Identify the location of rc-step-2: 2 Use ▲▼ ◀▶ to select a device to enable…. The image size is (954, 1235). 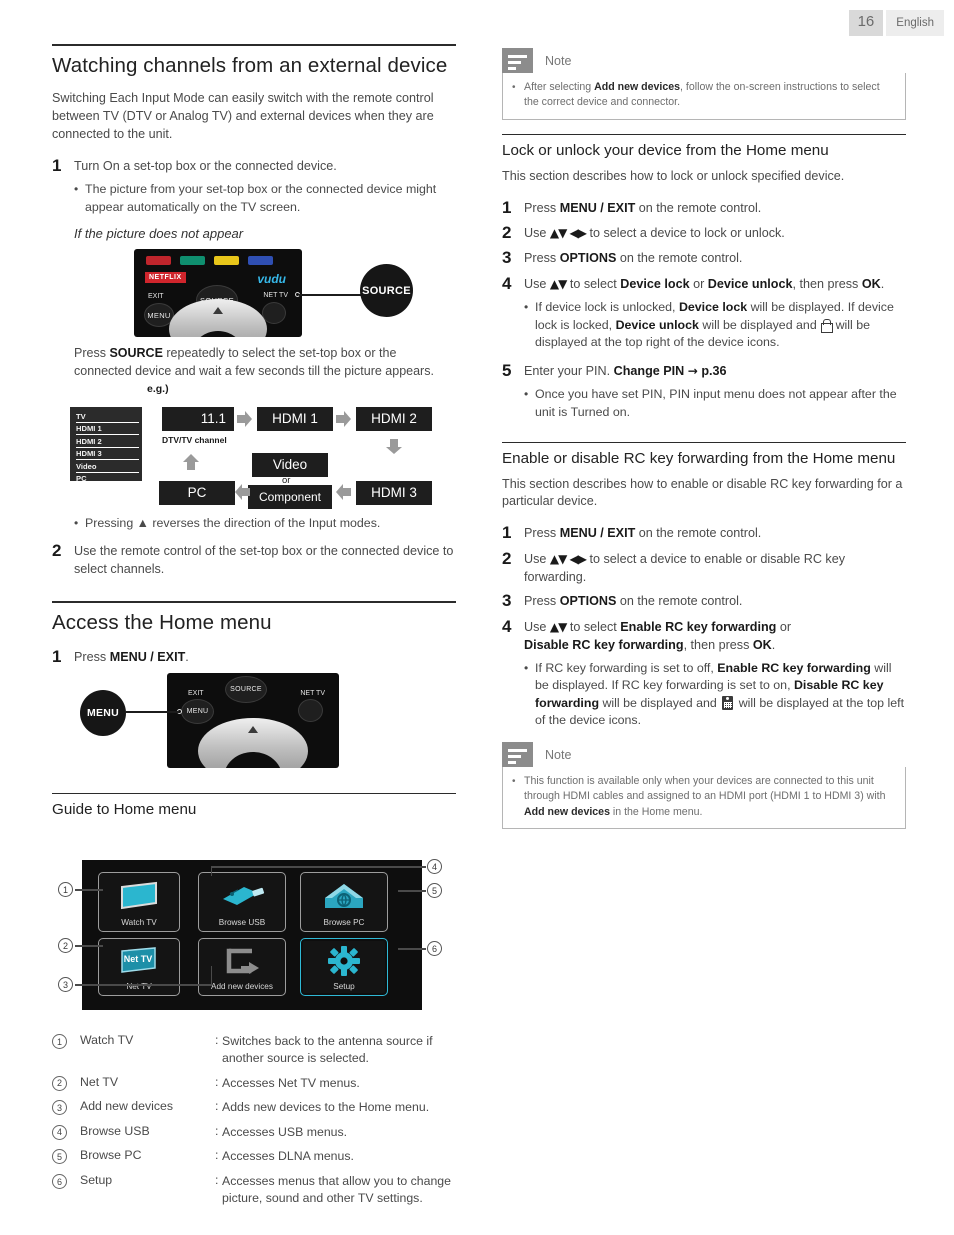
(704, 568).